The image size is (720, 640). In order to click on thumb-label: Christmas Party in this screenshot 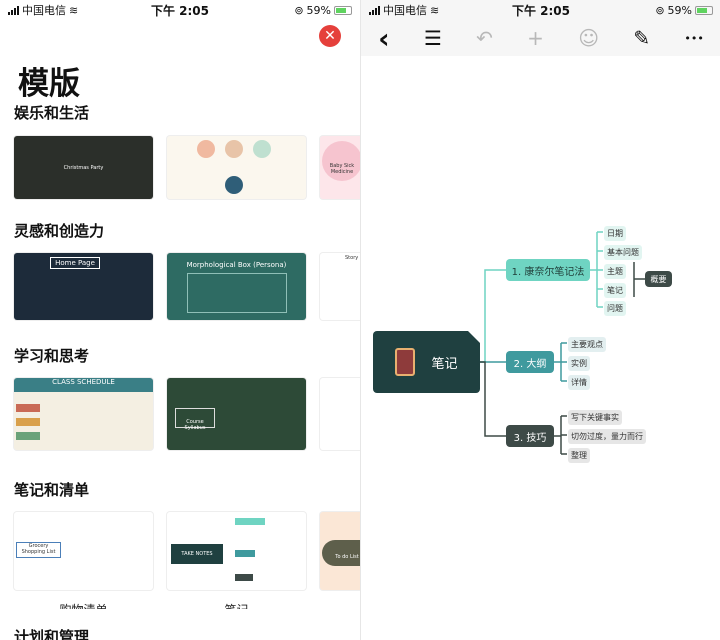, I will do `click(83, 167)`.